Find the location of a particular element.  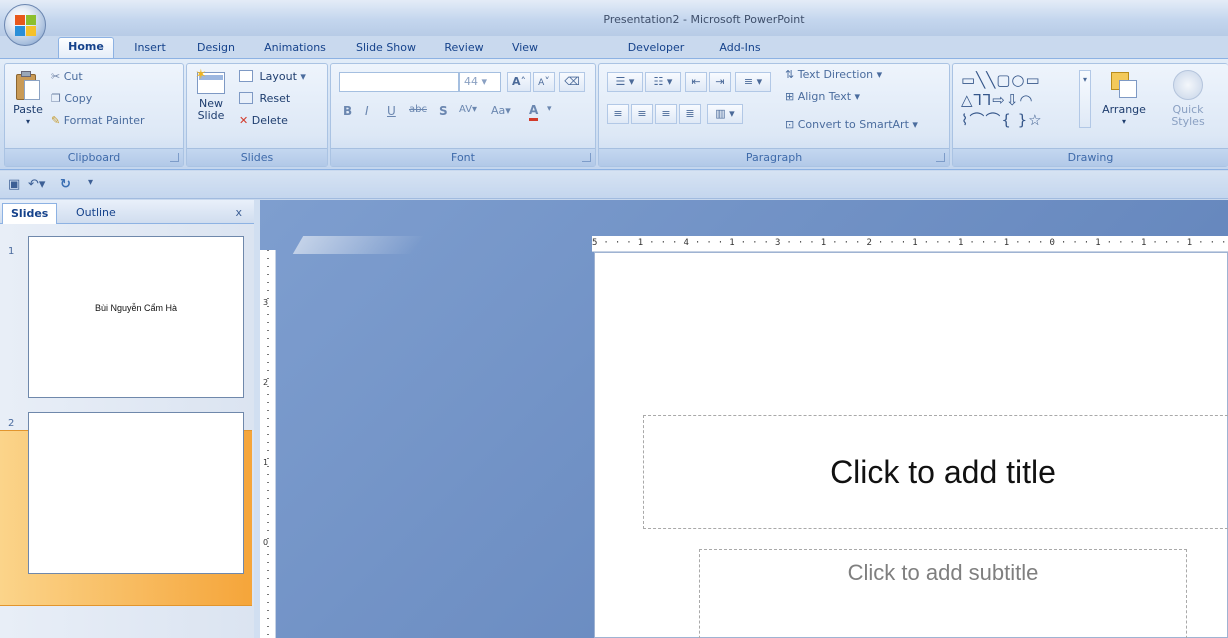

paste-label: Paste is located at coordinates (28, 109).